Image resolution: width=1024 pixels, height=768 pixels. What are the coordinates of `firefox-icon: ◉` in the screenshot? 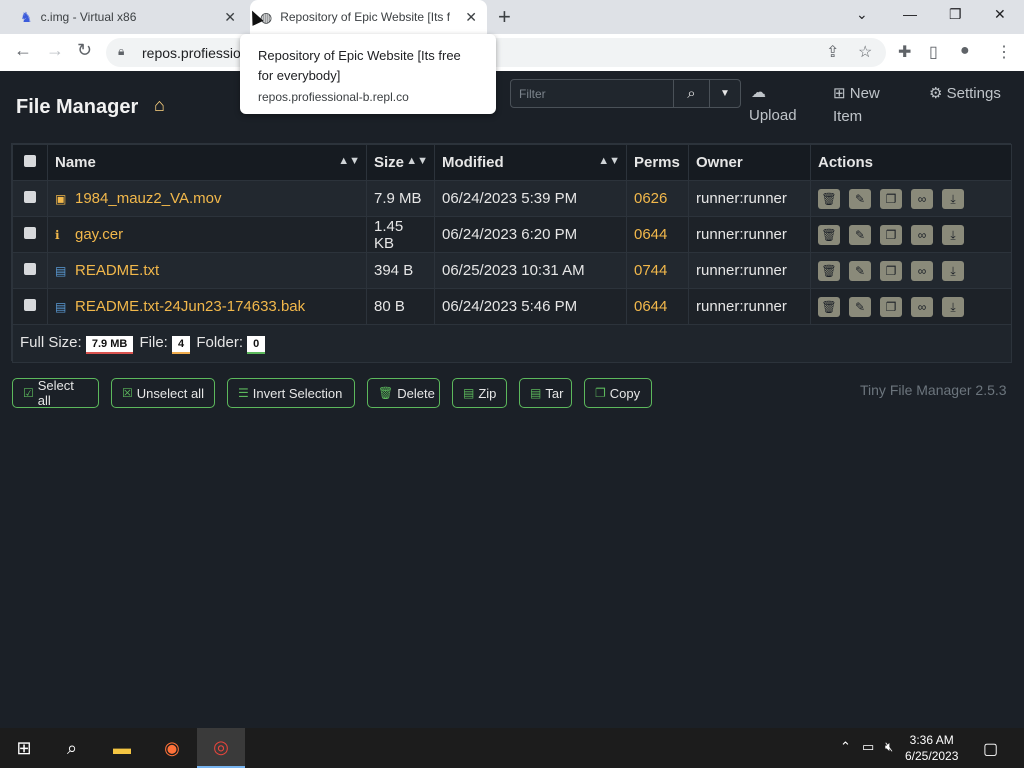 It's located at (172, 748).